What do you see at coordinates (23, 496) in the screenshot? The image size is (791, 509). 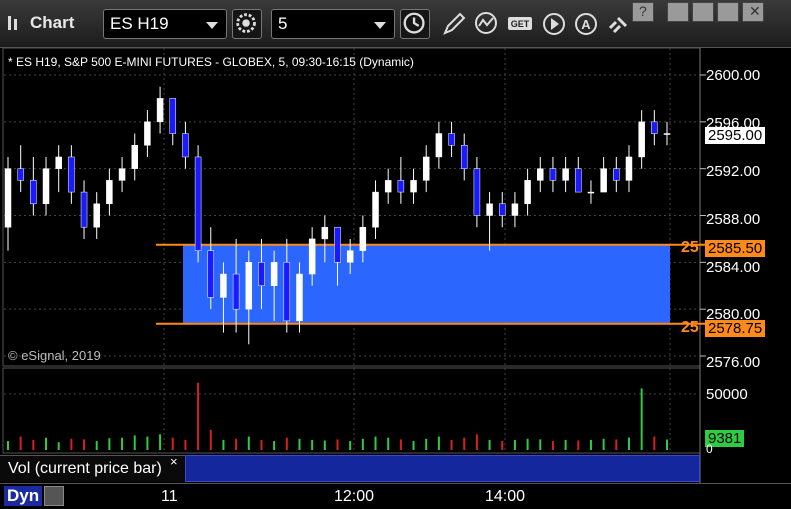 I see `dynamic-button: Dyn` at bounding box center [23, 496].